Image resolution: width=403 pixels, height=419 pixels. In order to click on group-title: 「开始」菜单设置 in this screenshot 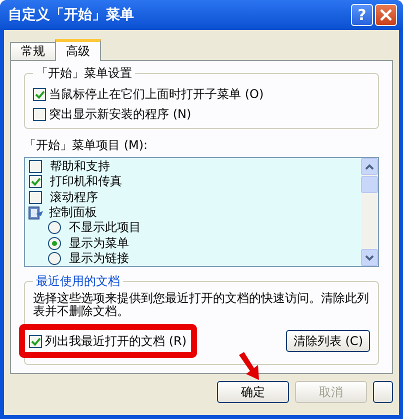, I will do `click(84, 73)`.